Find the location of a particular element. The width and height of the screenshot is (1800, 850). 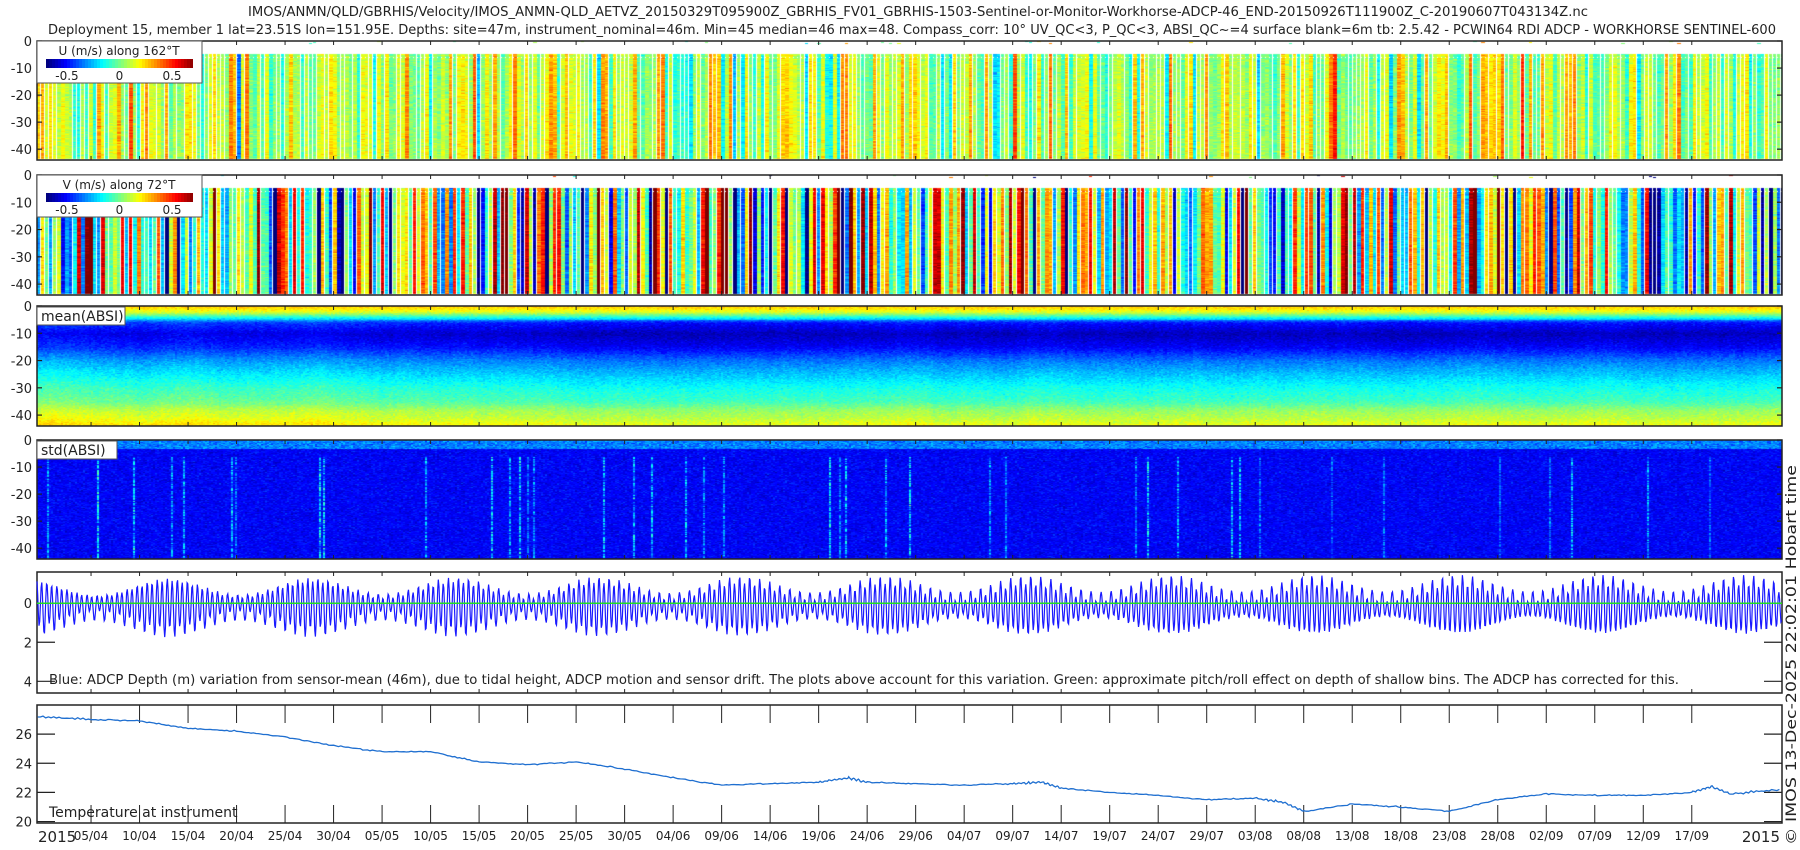

y-tick-label: 2 is located at coordinates (28, 643).